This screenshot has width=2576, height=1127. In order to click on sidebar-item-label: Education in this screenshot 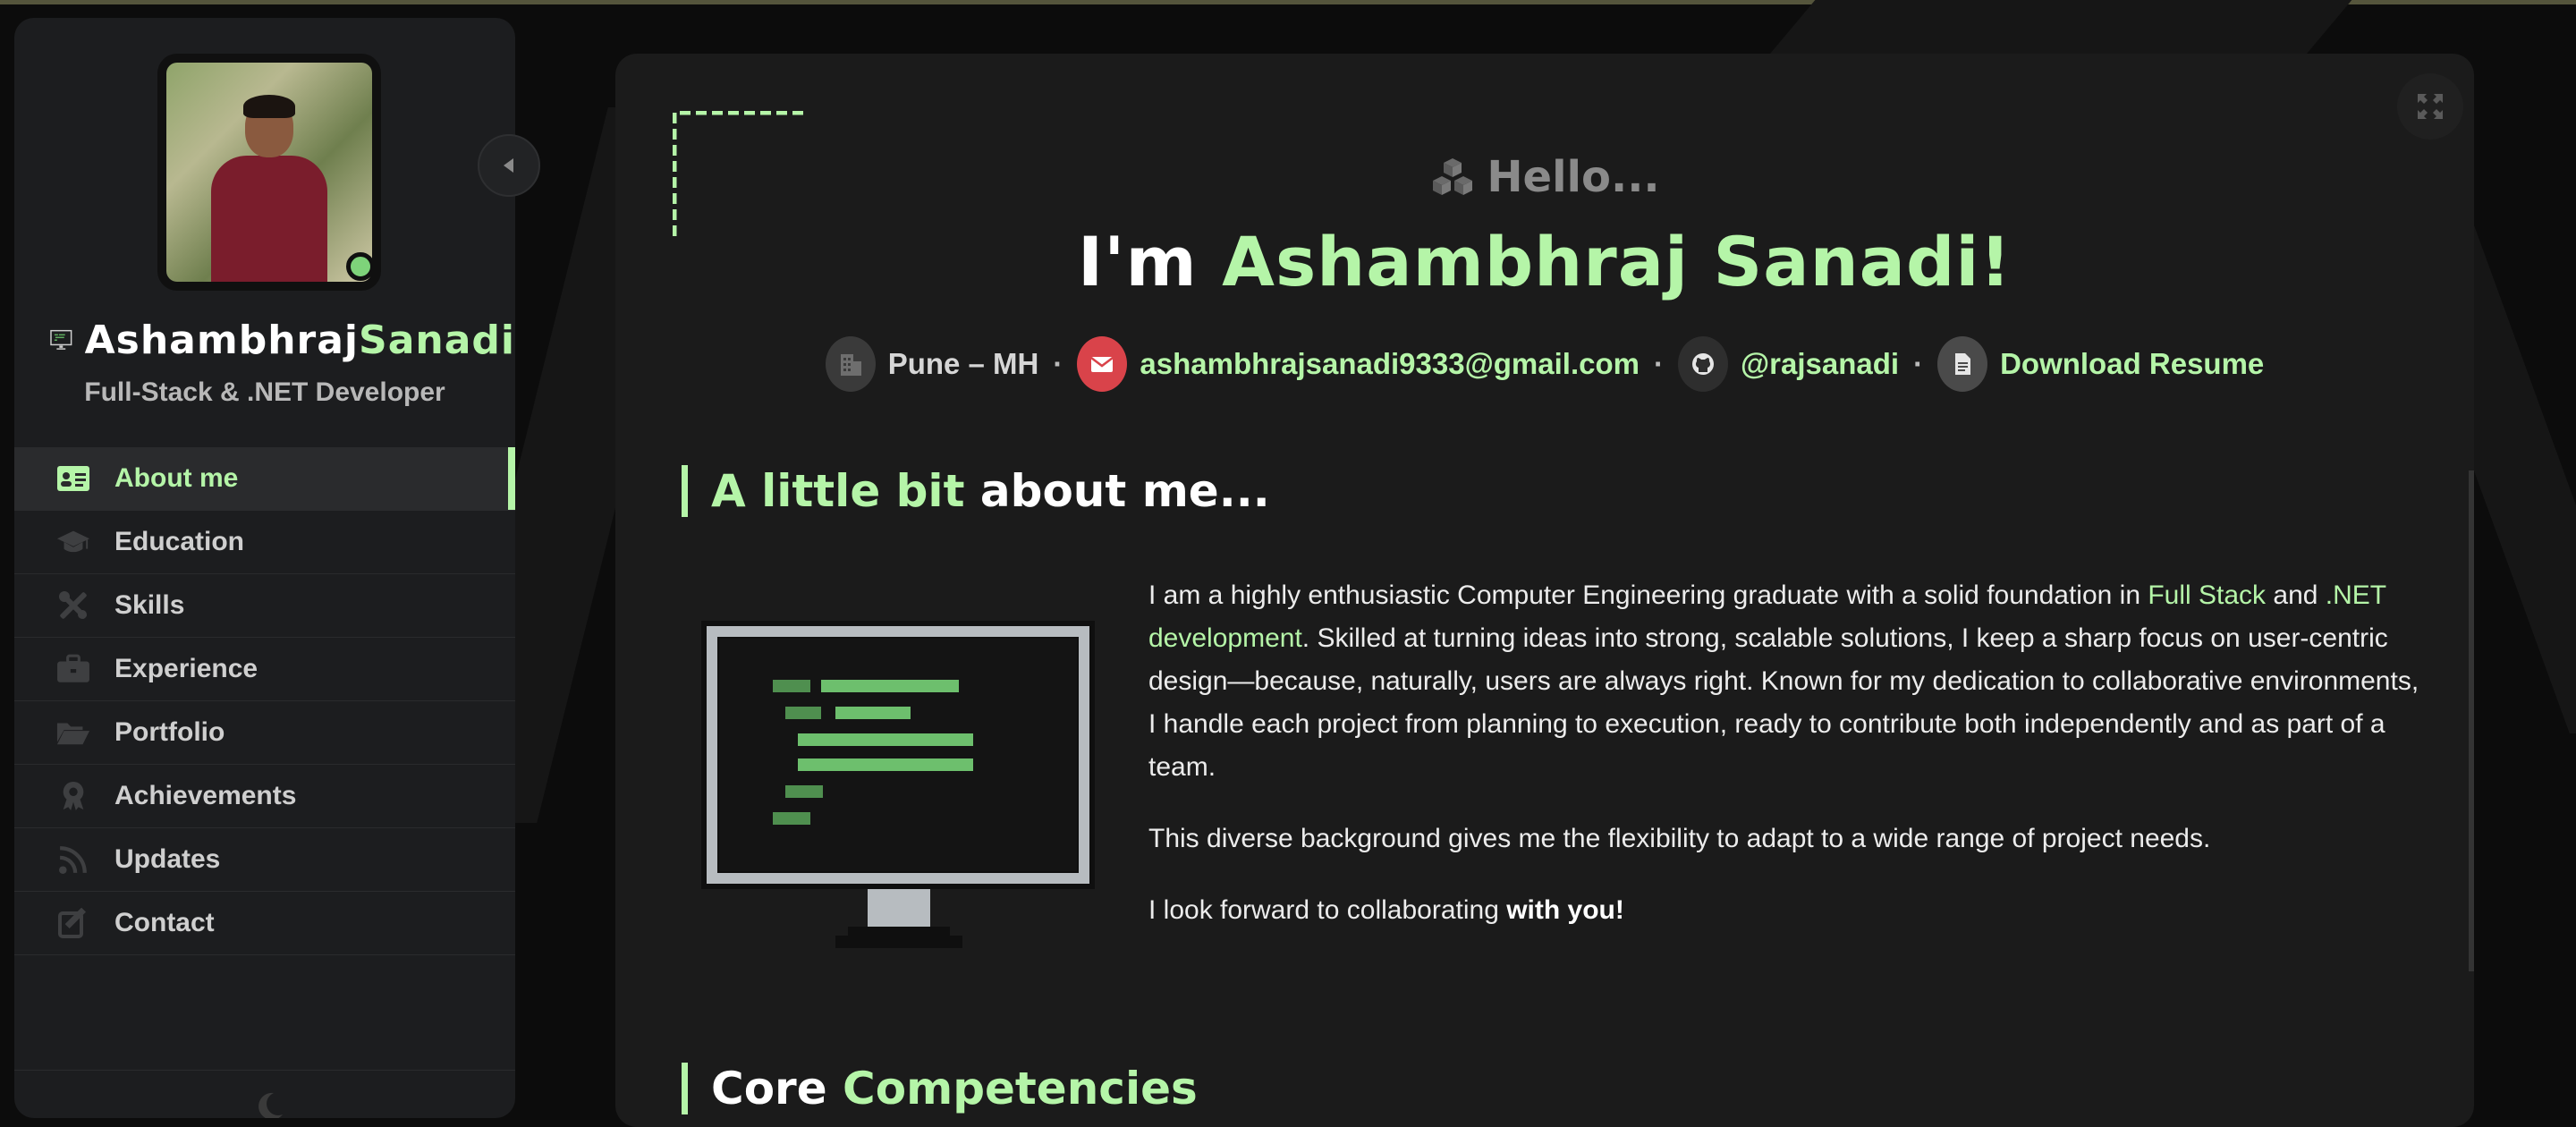, I will do `click(179, 541)`.